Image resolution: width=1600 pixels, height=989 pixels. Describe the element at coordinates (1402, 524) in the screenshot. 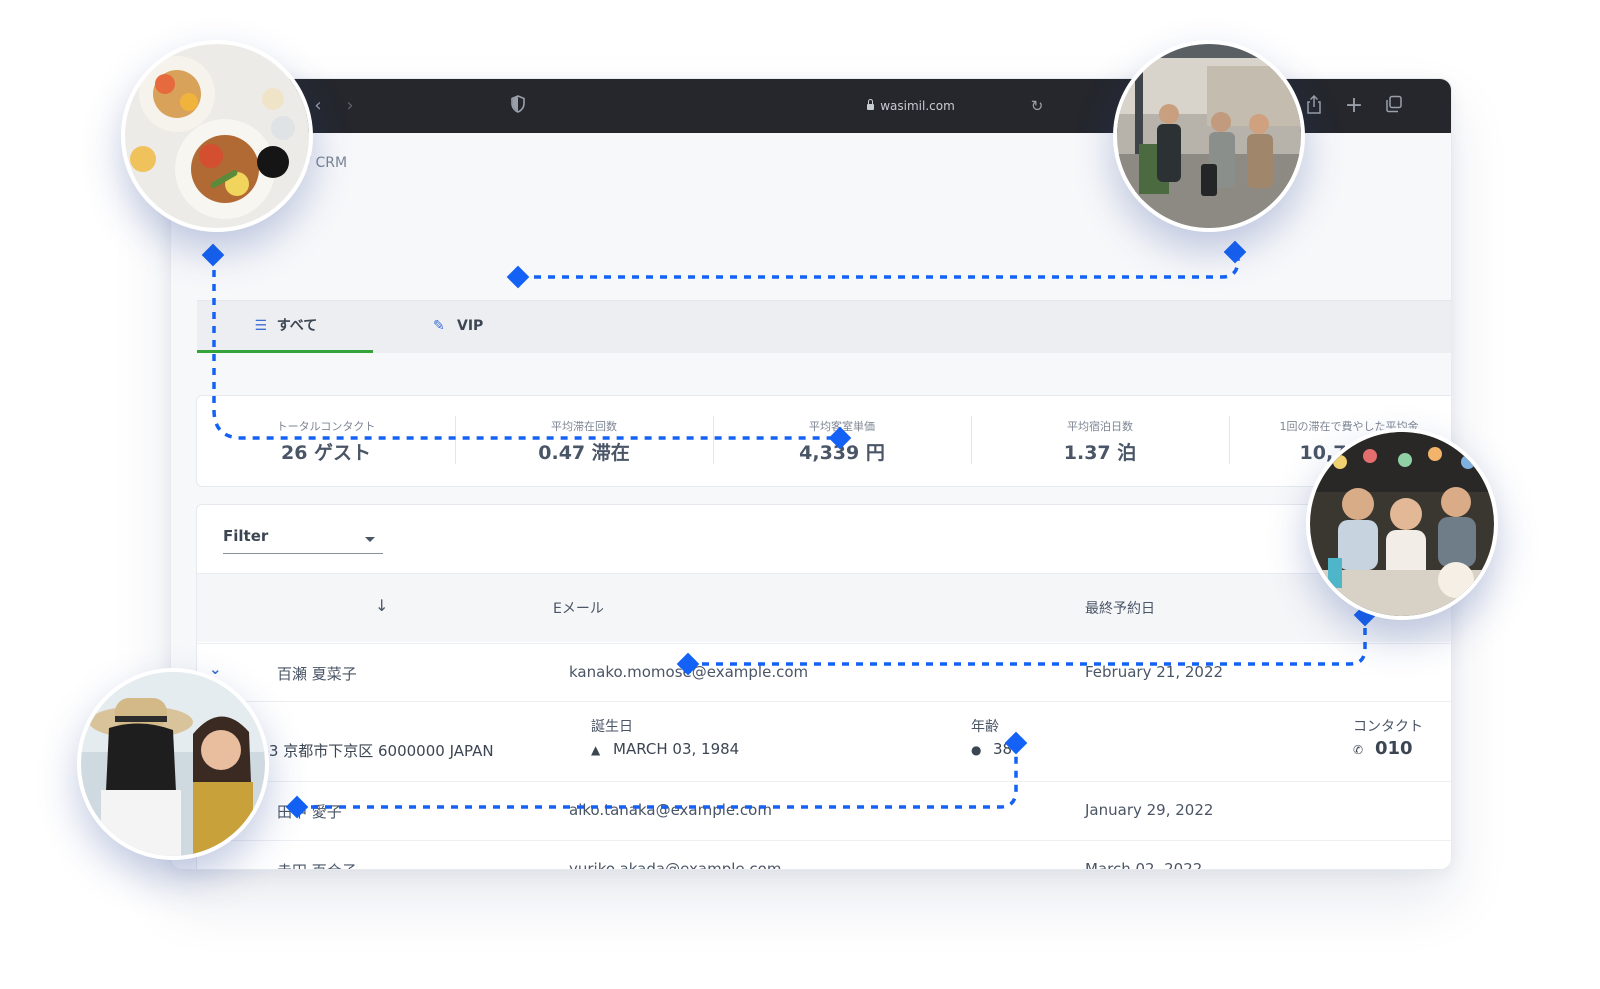

I see `party-photo` at that location.